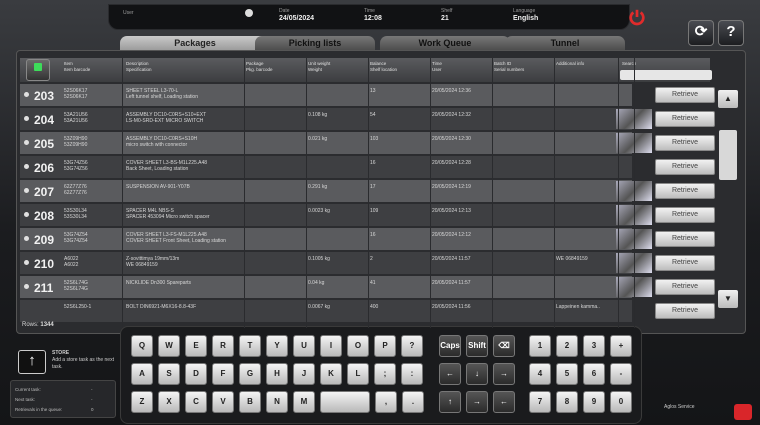 Image resolution: width=760 pixels, height=425 pixels. Describe the element at coordinates (731, 33) in the screenshot. I see `help-button: ?` at that location.